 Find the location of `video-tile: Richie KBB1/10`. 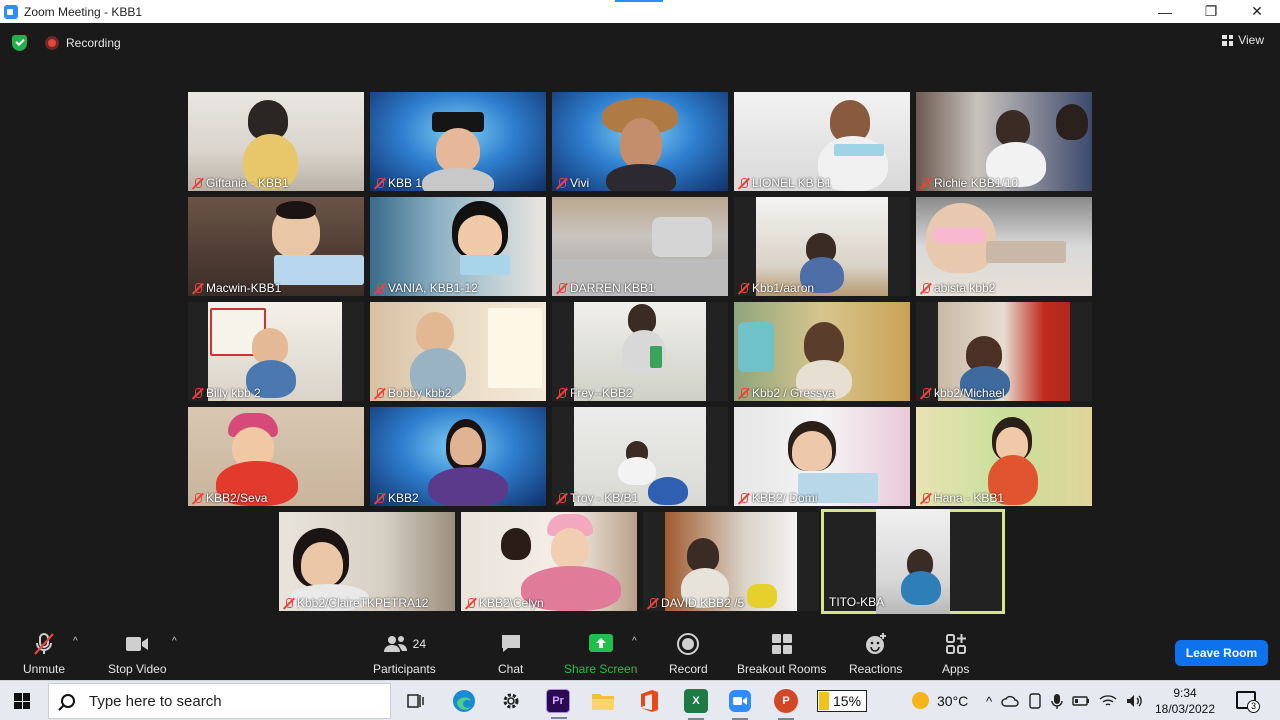

video-tile: Richie KBB1/10 is located at coordinates (1004, 141).